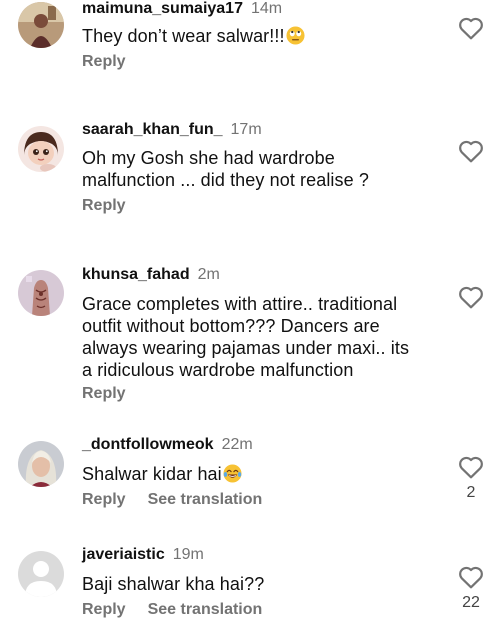  What do you see at coordinates (232, 473) in the screenshot?
I see `tears-of-joy-emoji` at bounding box center [232, 473].